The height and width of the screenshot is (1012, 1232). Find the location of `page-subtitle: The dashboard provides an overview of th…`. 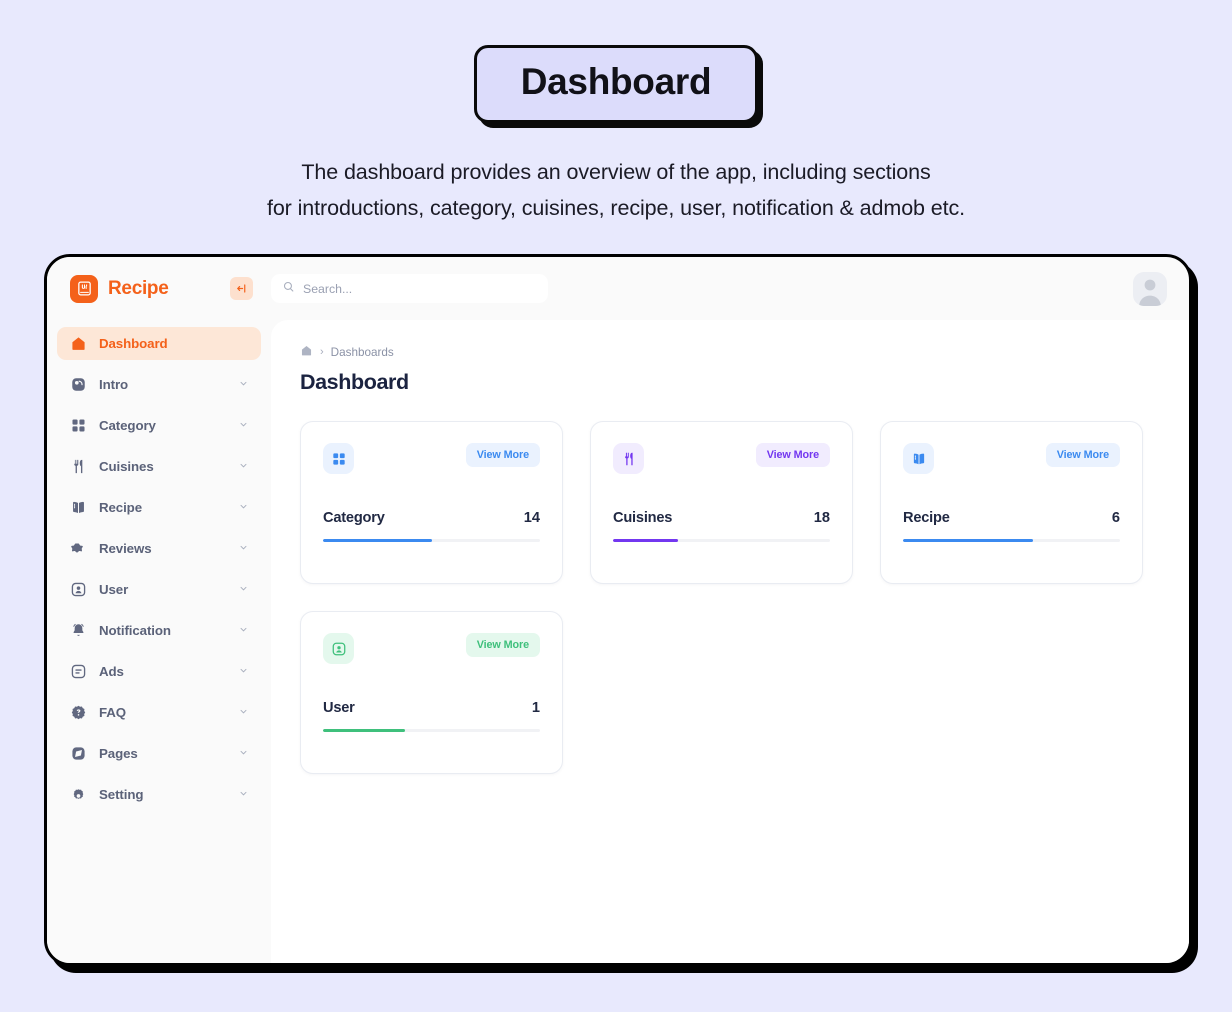

page-subtitle: The dashboard provides an overview of th… is located at coordinates (616, 190).